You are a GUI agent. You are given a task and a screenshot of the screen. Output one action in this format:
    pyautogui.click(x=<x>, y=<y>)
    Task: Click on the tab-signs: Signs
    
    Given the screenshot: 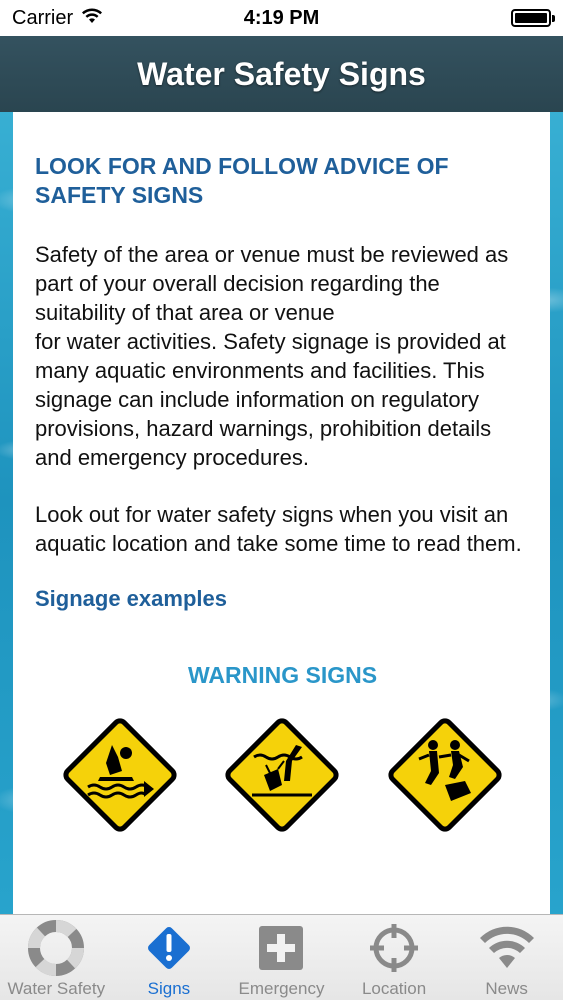 What is the action you would take?
    pyautogui.click(x=169, y=957)
    